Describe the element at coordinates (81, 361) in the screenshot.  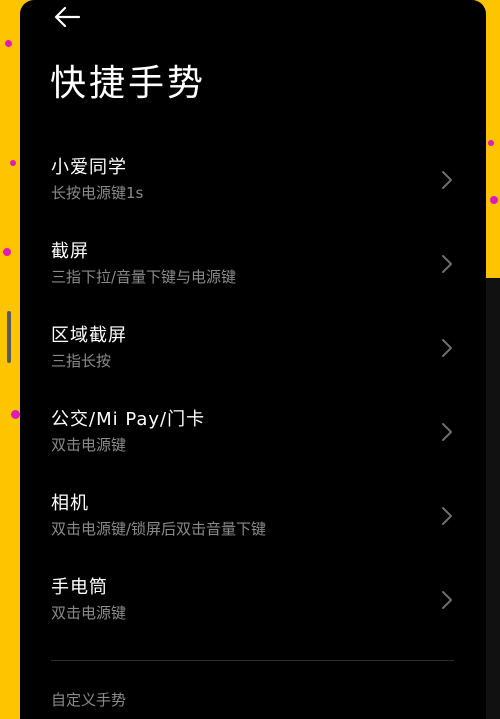
I see `item-subtitle: 三指长按` at that location.